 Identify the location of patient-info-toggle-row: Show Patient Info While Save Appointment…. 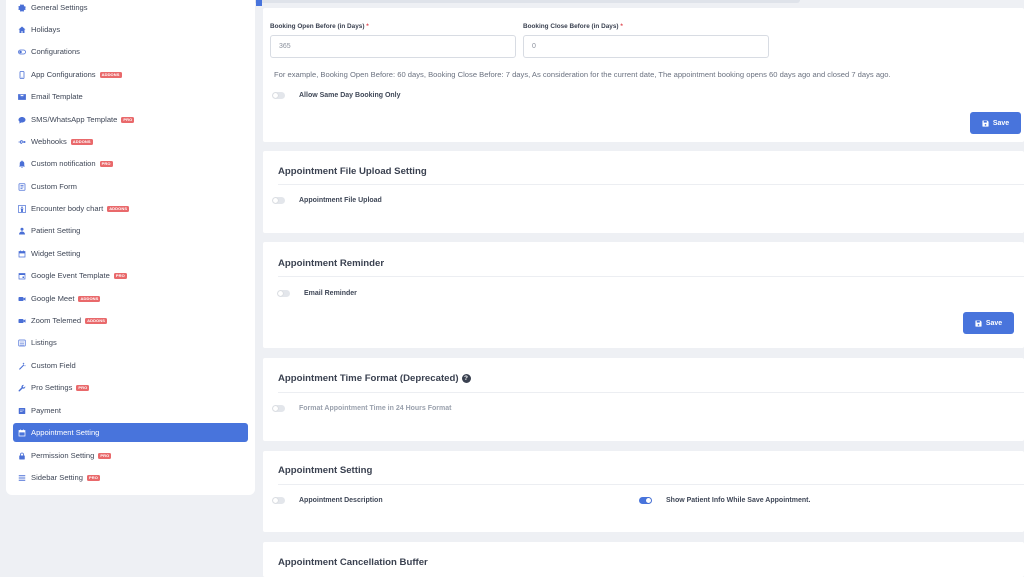
(724, 500).